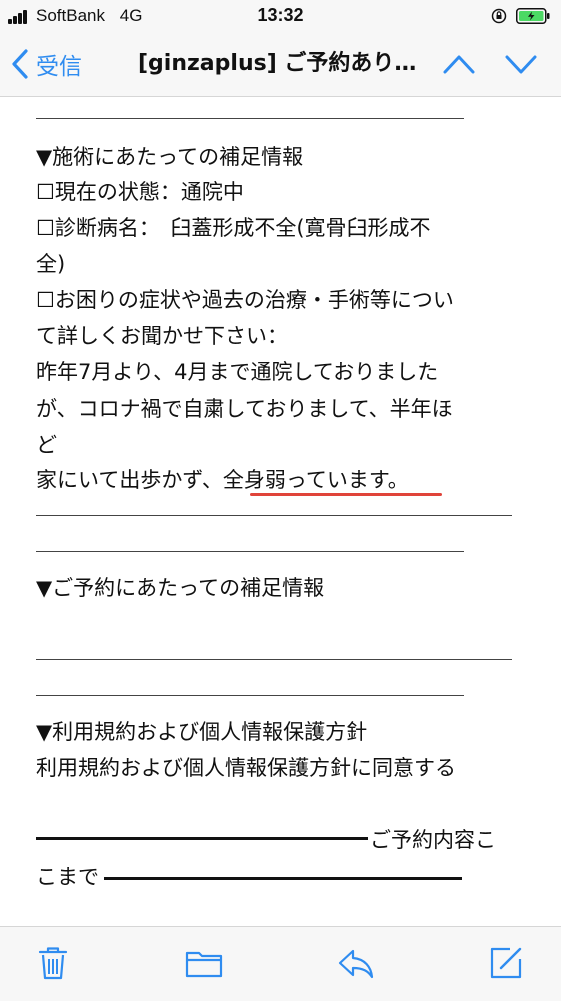 The width and height of the screenshot is (561, 1001). Describe the element at coordinates (129, 480) in the screenshot. I see `body-text-prefix: 家にいて出歩かず、` at that location.